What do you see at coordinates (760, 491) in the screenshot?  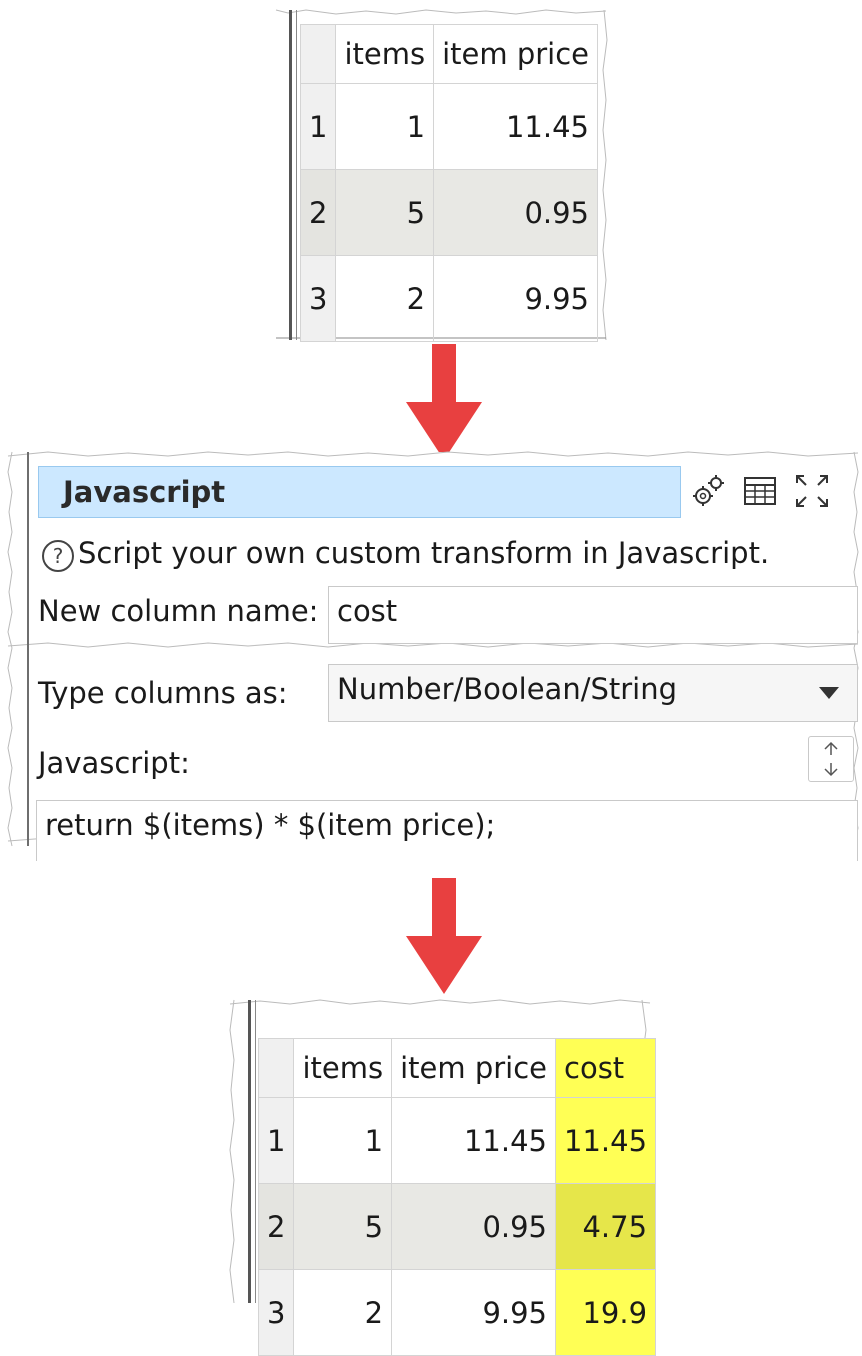 I see `table-icon` at bounding box center [760, 491].